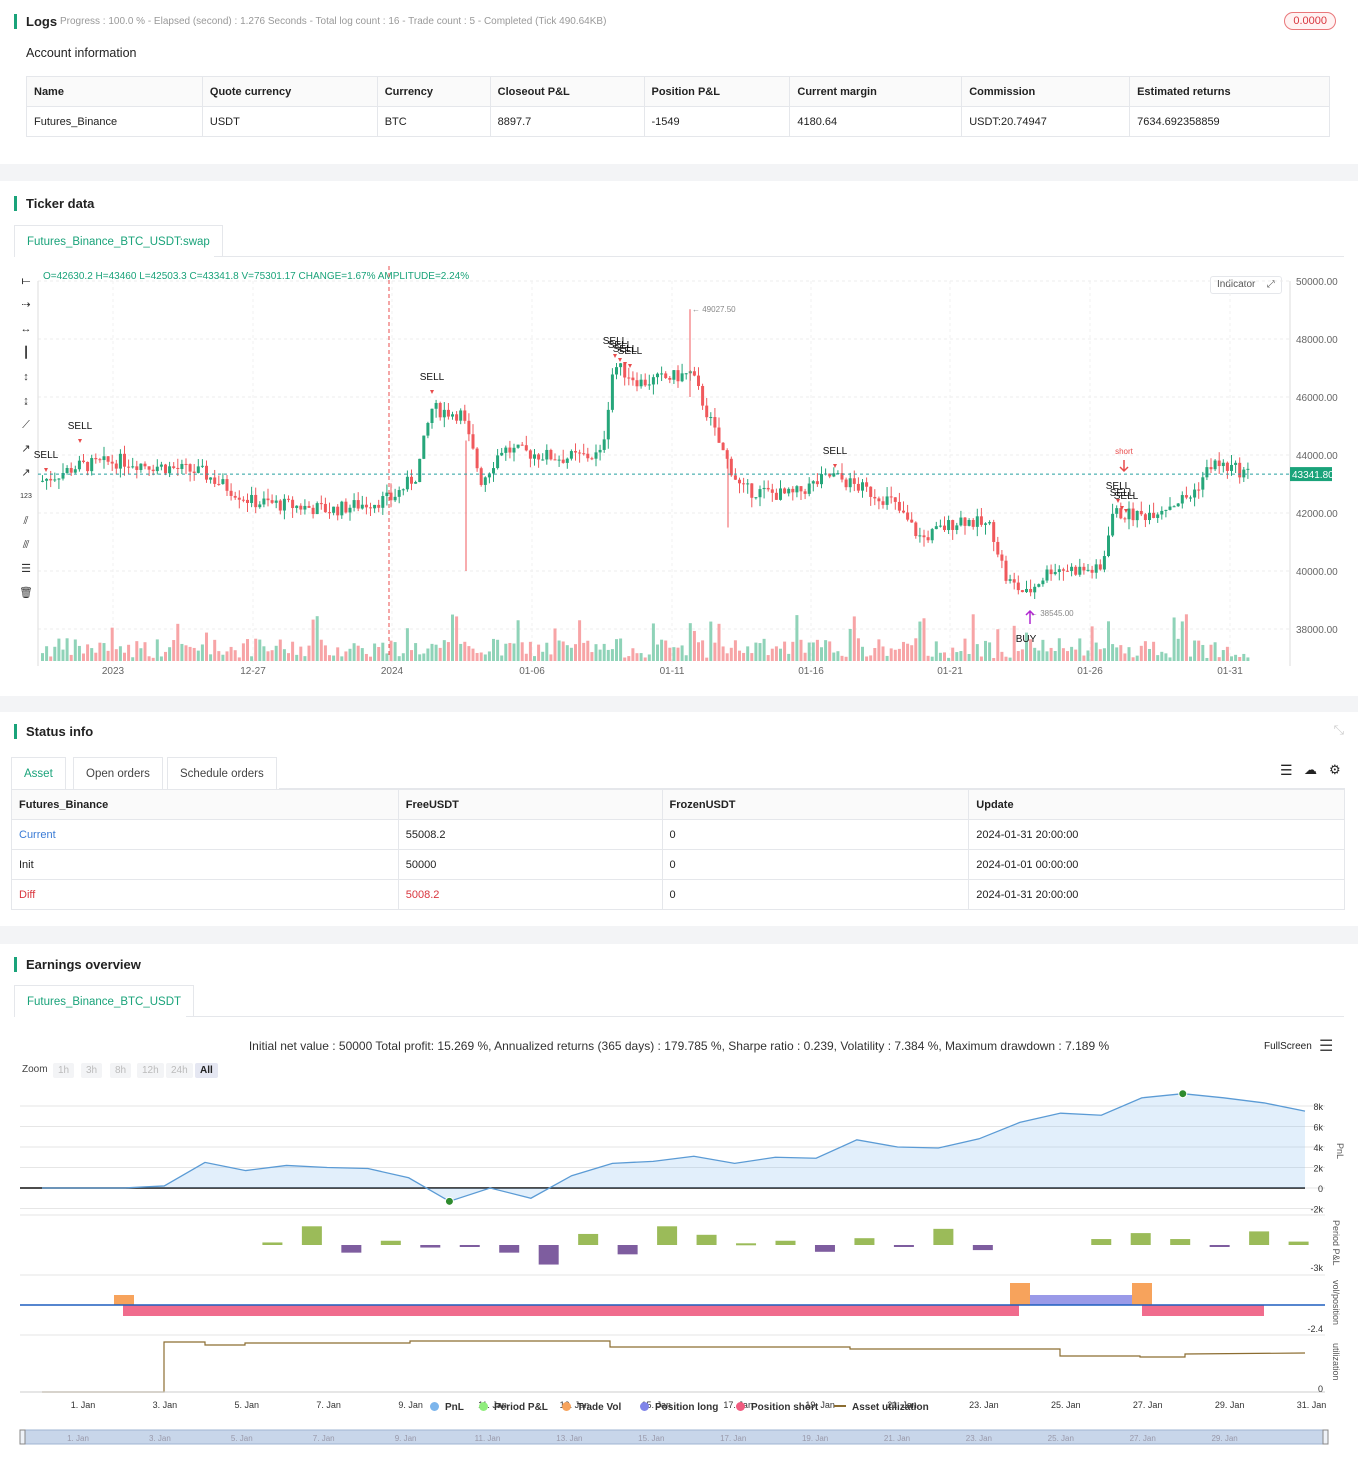 This screenshot has width=1358, height=1467. I want to click on table-cell: Diff, so click(205, 894).